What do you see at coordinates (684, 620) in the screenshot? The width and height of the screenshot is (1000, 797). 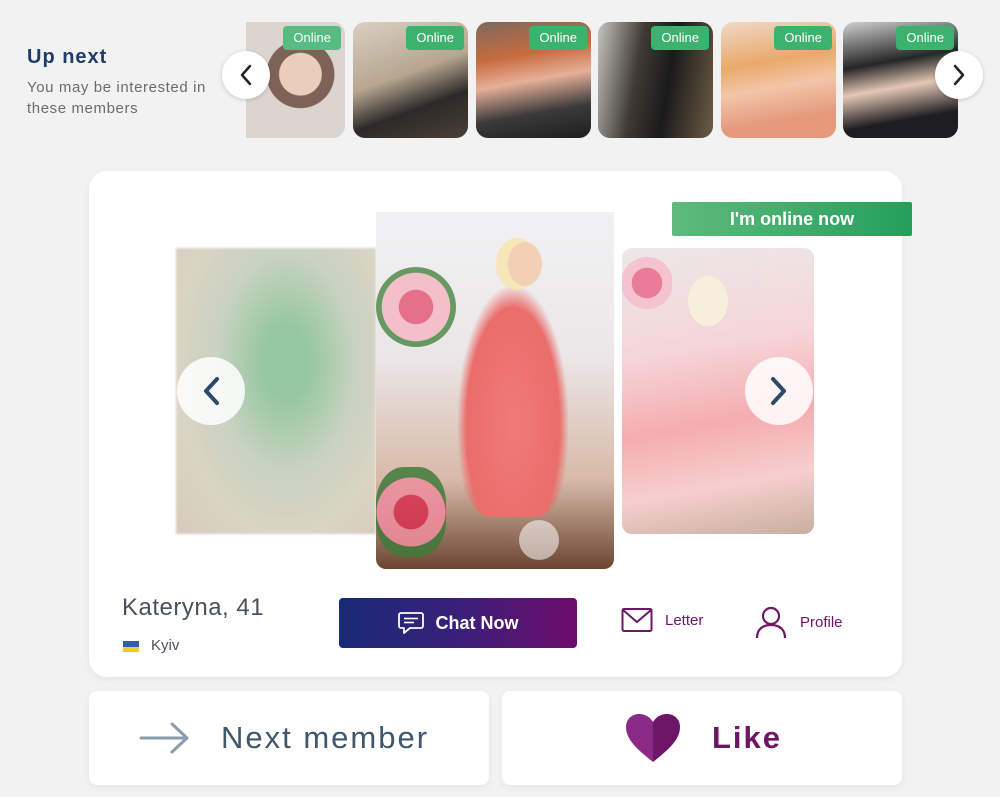 I see `letter-label: Letter` at bounding box center [684, 620].